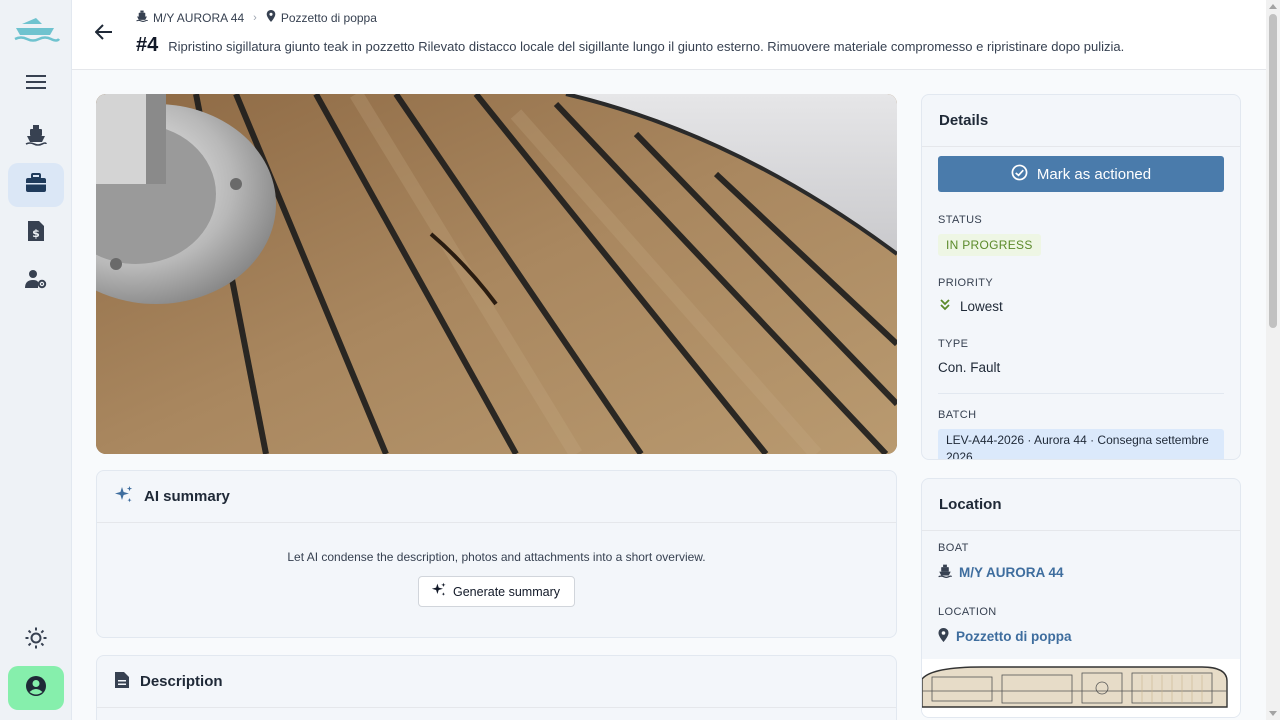  What do you see at coordinates (1273, 6) in the screenshot?
I see `scroll-up-icon` at bounding box center [1273, 6].